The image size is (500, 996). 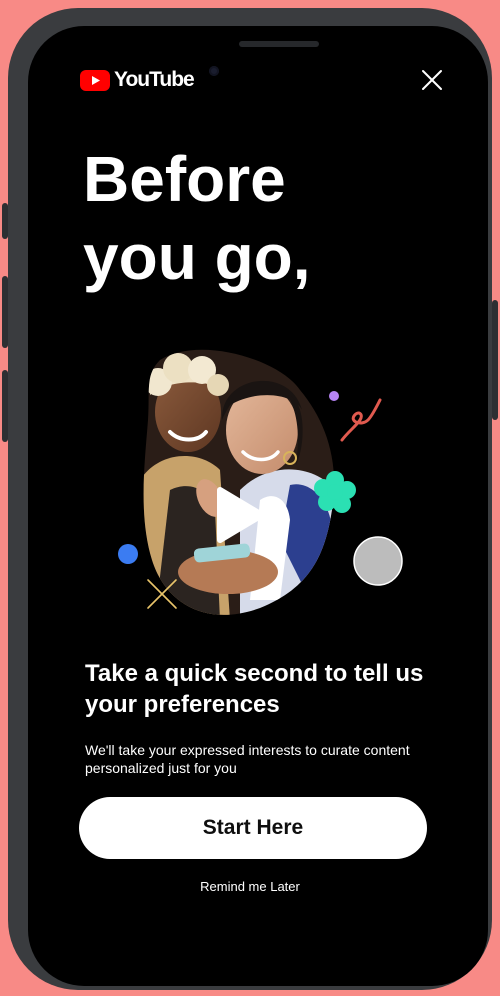 I want to click on close-button, so click(x=432, y=80).